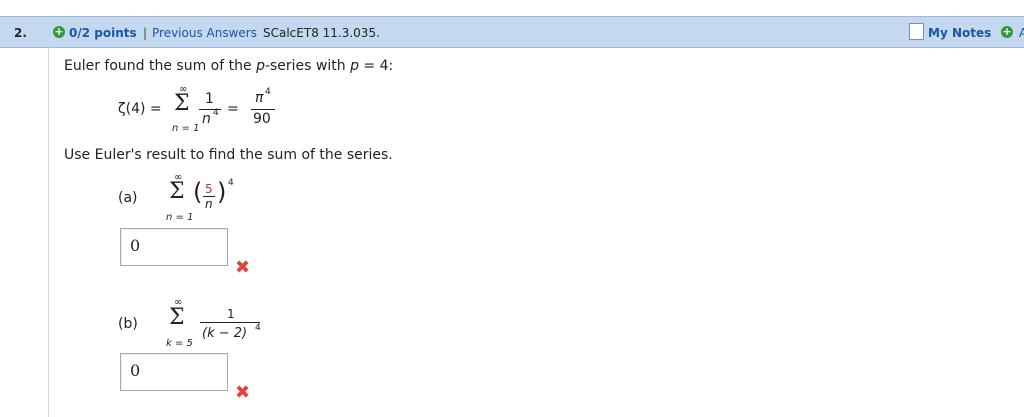  Describe the element at coordinates (160, 66) in the screenshot. I see `intro-prefix: Euler found the sum of the` at that location.